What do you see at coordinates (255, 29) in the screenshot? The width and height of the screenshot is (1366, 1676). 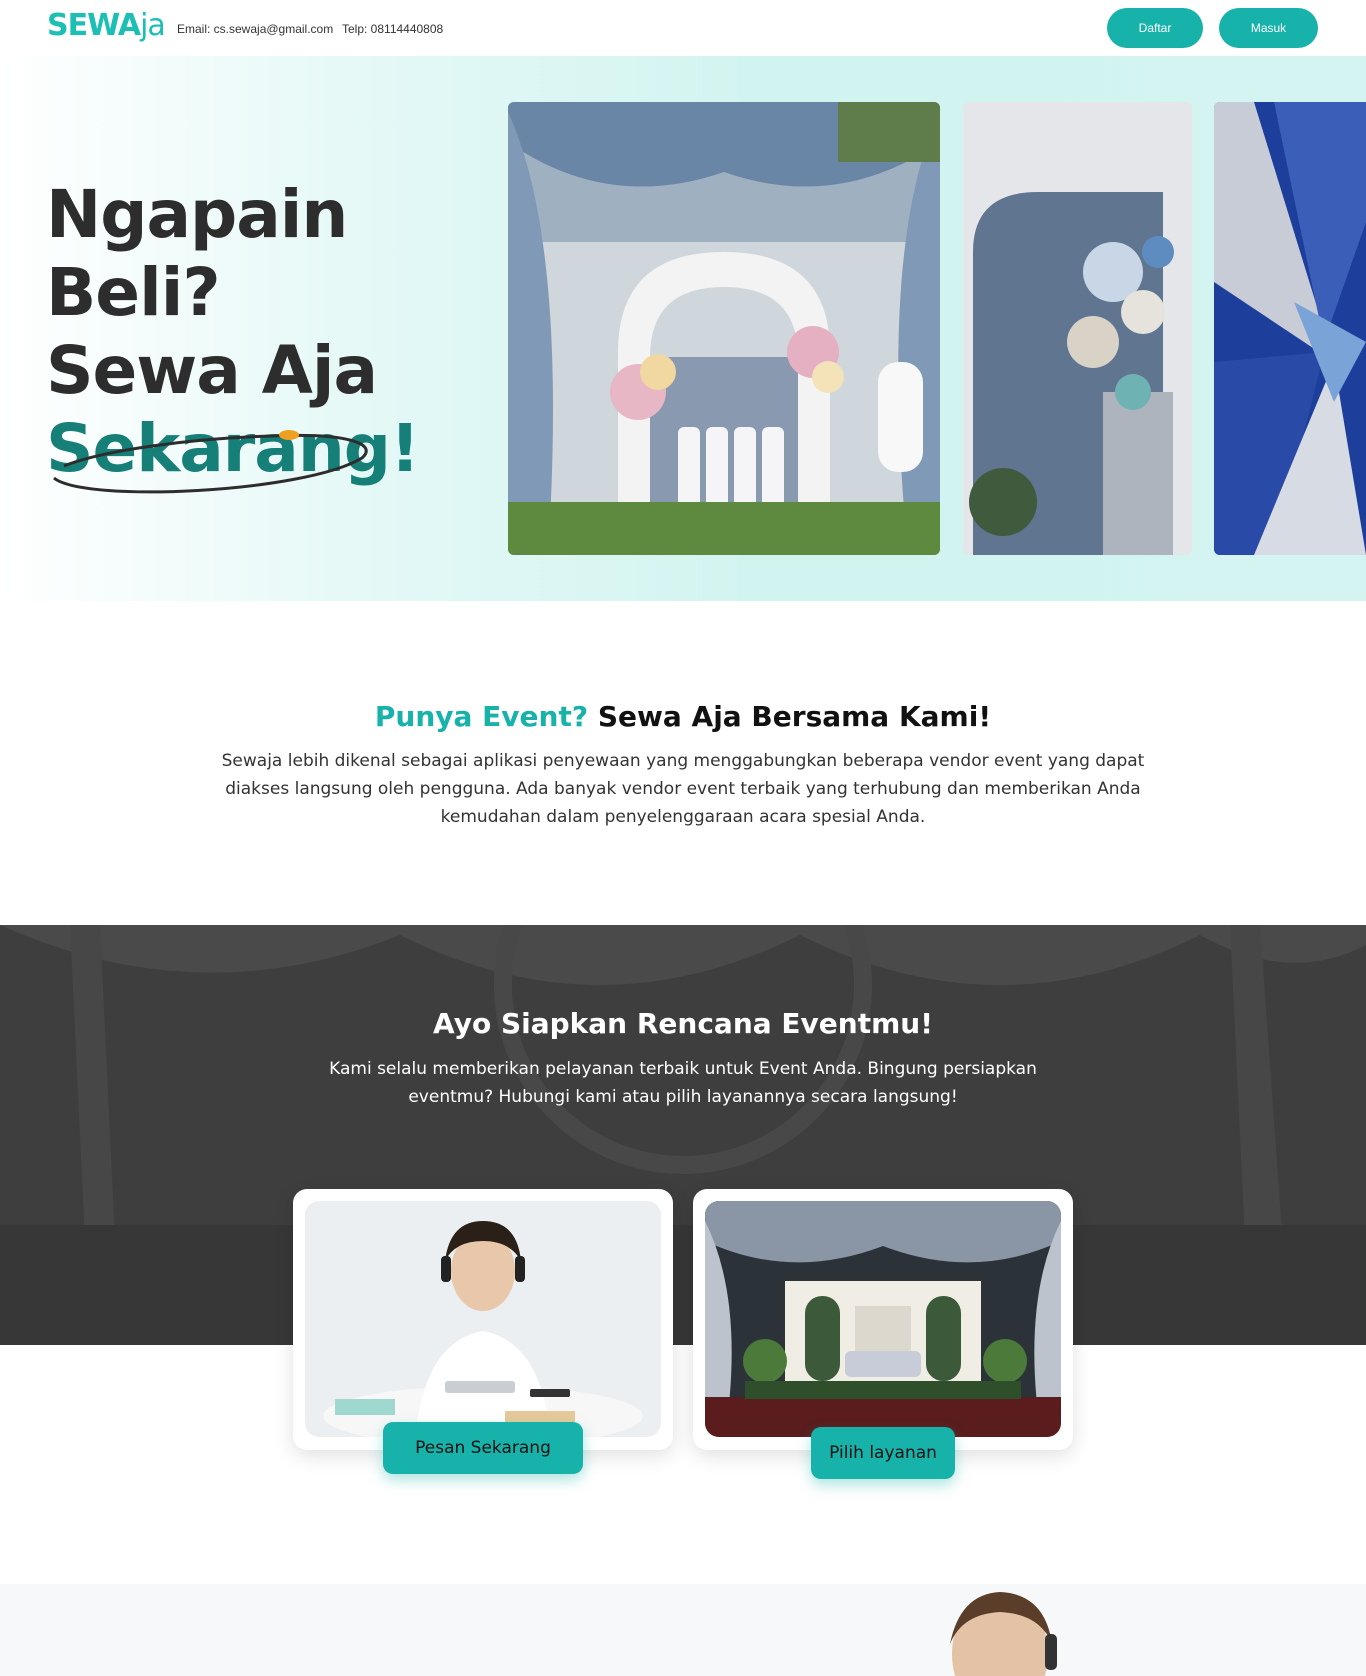 I see `contact-email: Email: cs.sewaja@gmail.com` at bounding box center [255, 29].